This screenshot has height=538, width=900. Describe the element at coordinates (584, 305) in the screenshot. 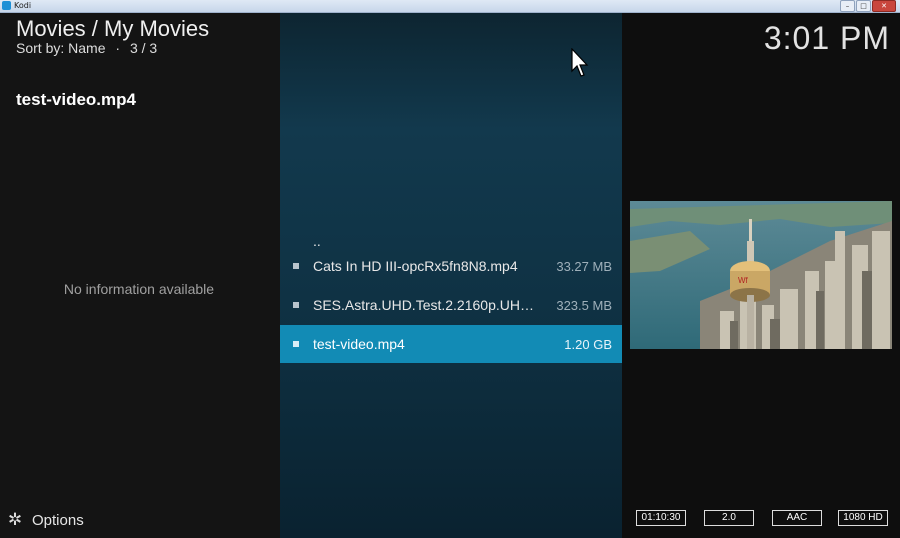

I see `list-item-size: 323.5 MB` at that location.